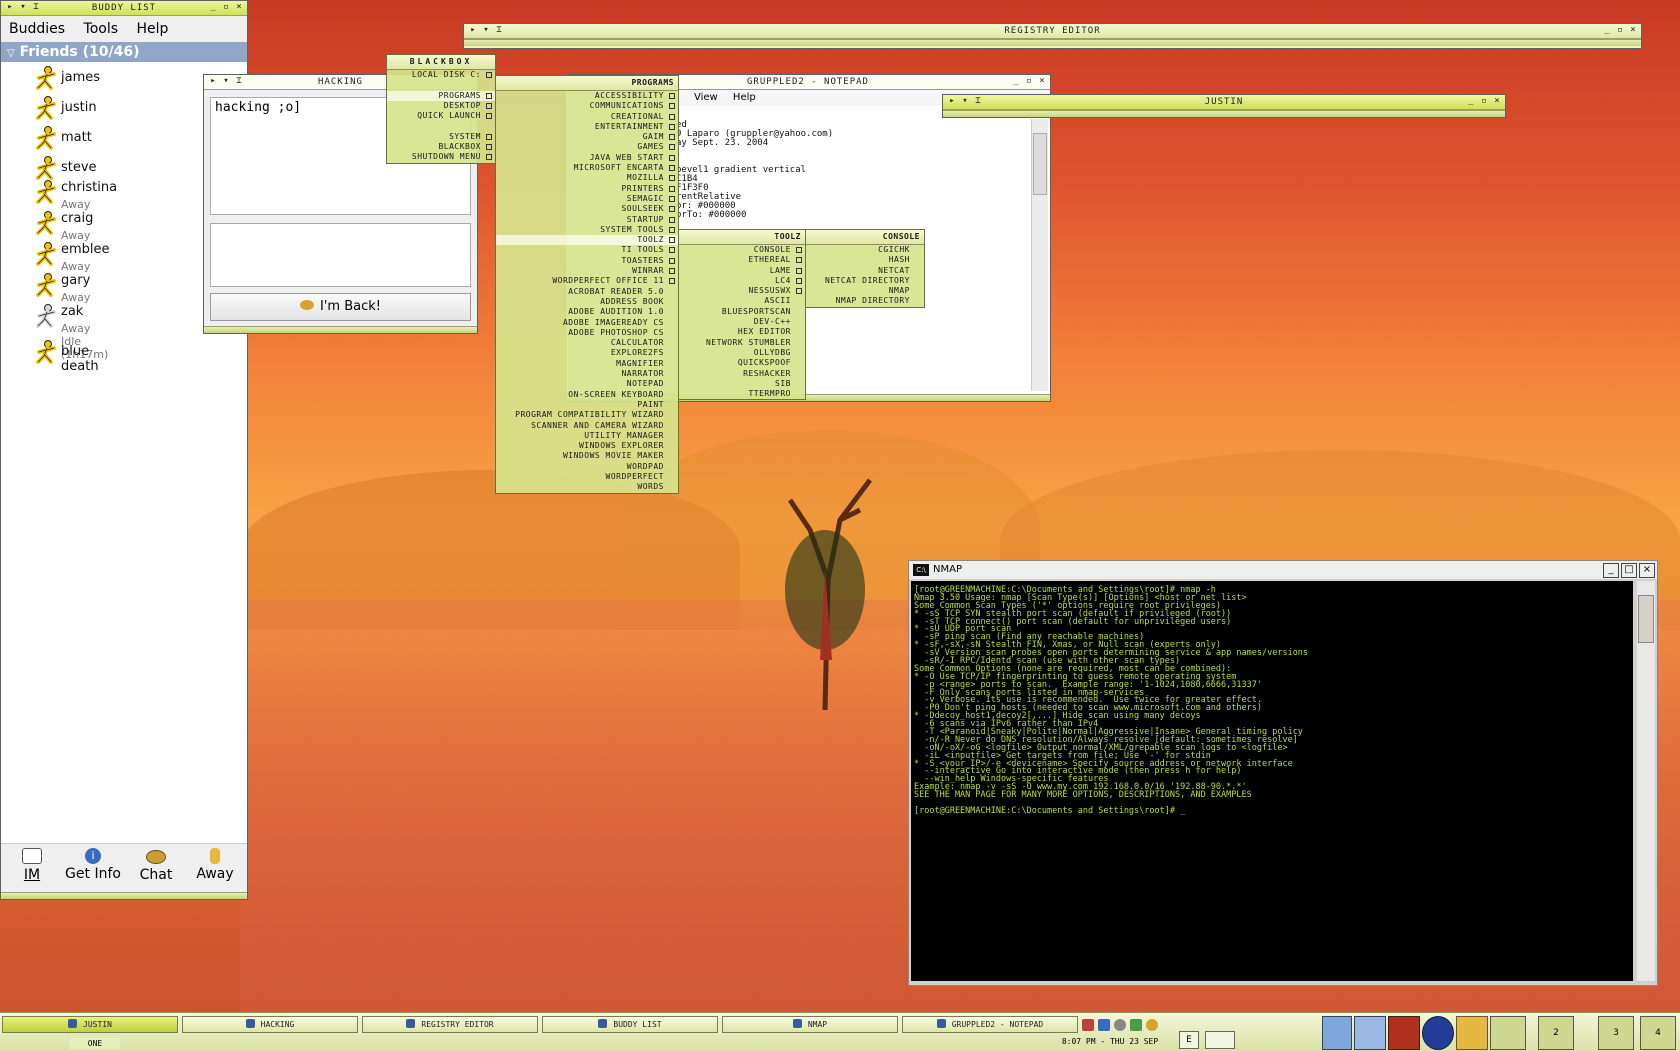 Image resolution: width=1680 pixels, height=1051 pixels. Describe the element at coordinates (587, 168) in the screenshot. I see `menu-item: MICROSOFT ENCARTA` at that location.